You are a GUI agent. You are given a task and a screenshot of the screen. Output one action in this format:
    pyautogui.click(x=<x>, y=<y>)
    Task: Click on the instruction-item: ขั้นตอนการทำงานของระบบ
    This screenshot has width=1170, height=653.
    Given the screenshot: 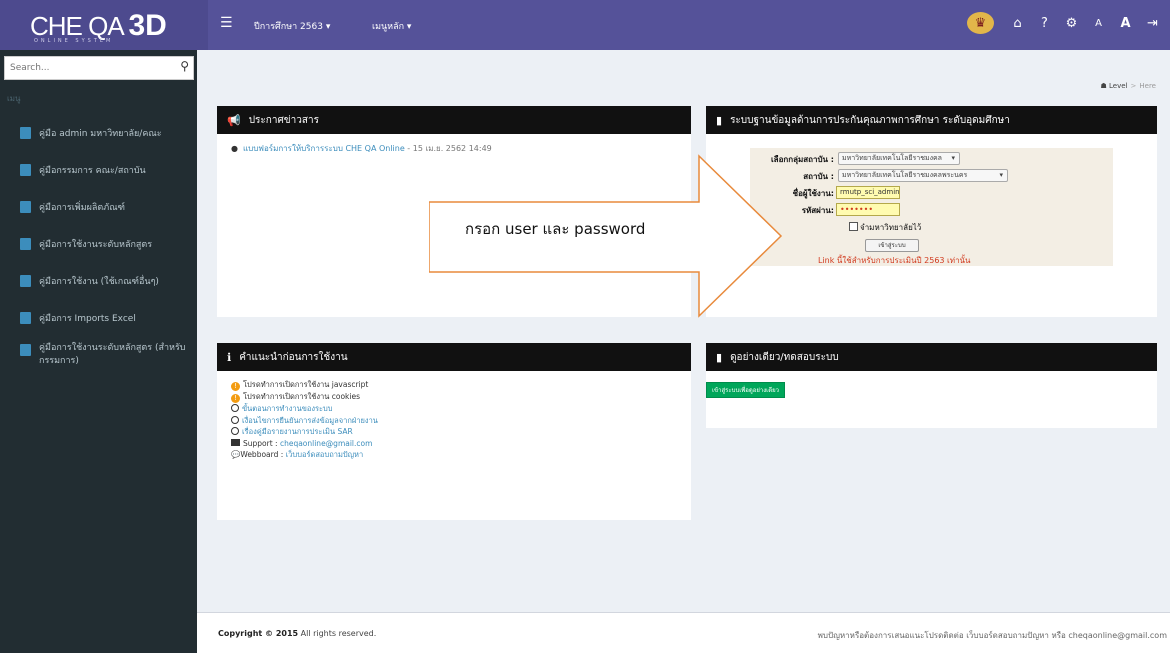 What is the action you would take?
    pyautogui.click(x=454, y=409)
    